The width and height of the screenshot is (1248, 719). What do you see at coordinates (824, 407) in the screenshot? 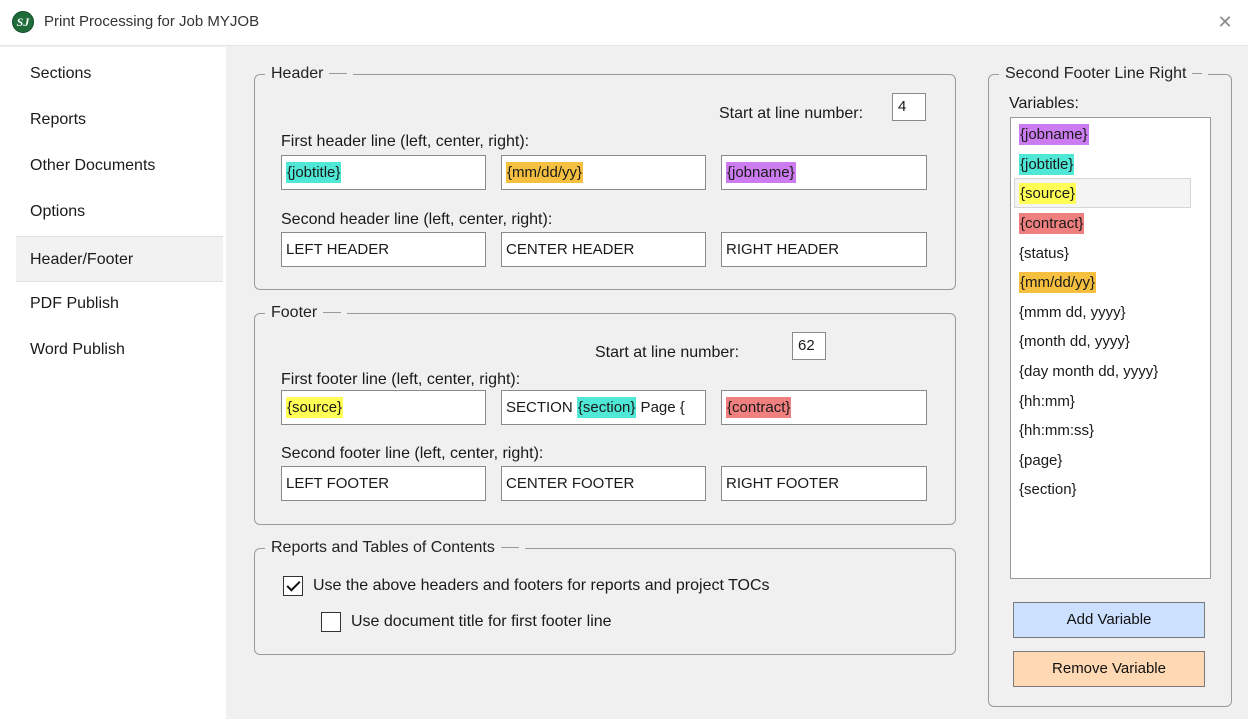
I see `first-footer-right-input: {contract}` at bounding box center [824, 407].